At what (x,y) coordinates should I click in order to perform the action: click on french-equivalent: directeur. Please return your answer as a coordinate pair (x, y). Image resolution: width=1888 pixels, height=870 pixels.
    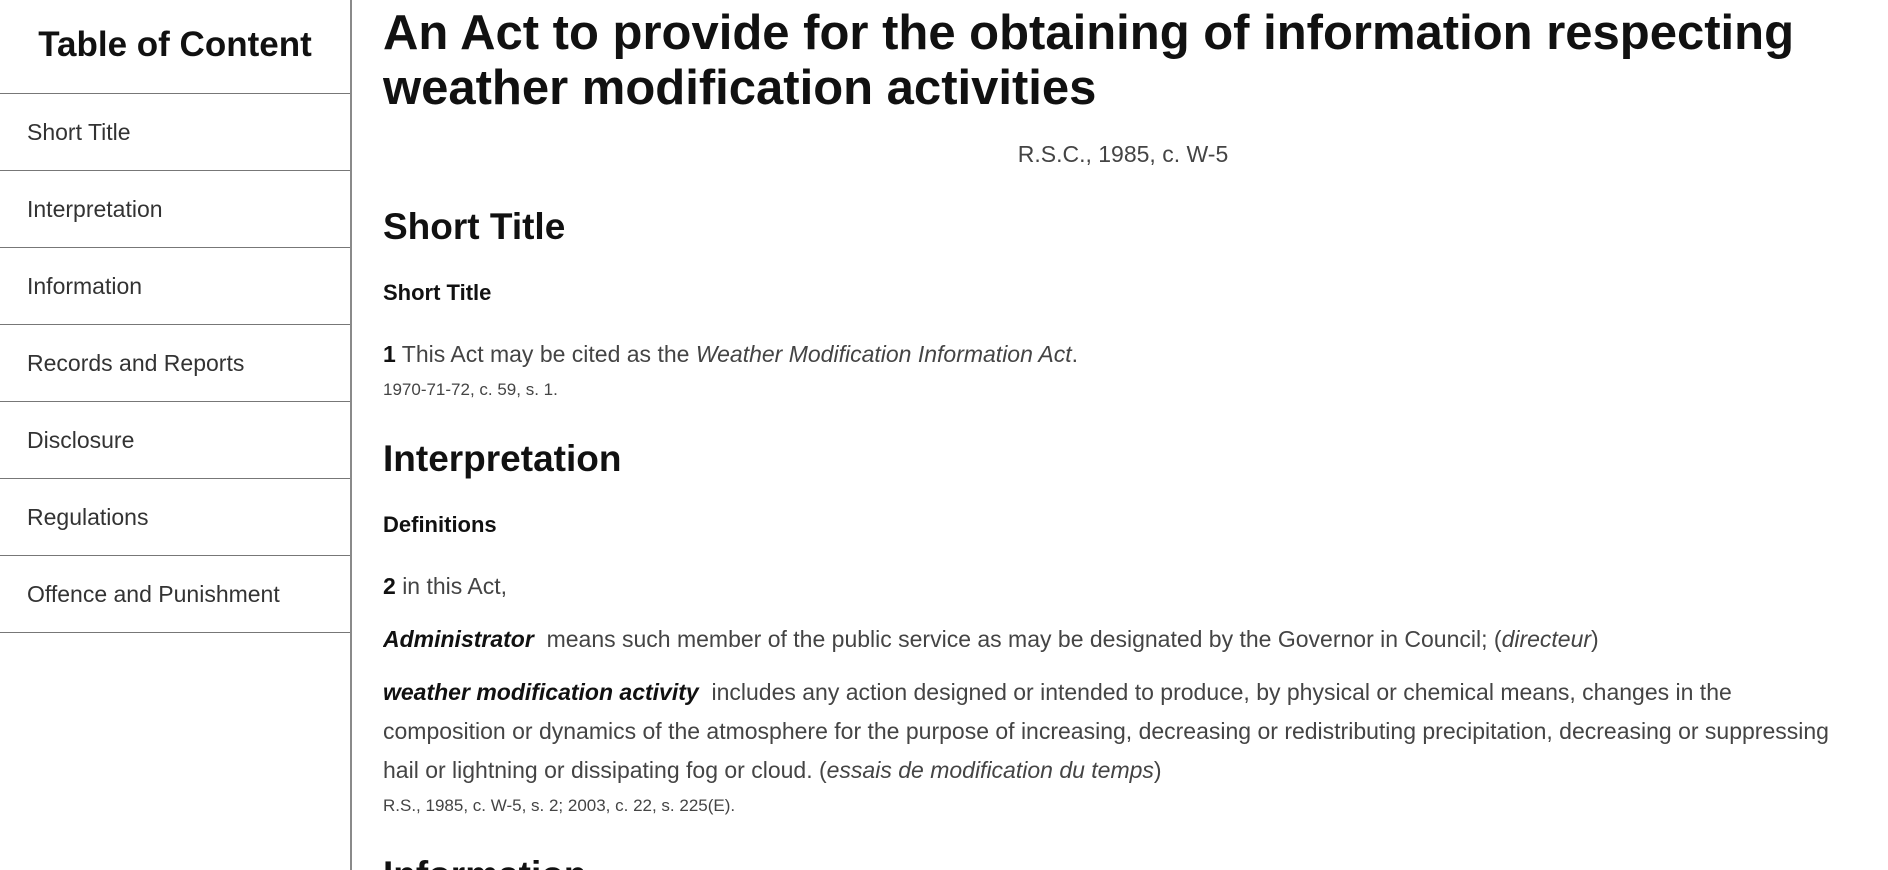
    Looking at the image, I should click on (1546, 639).